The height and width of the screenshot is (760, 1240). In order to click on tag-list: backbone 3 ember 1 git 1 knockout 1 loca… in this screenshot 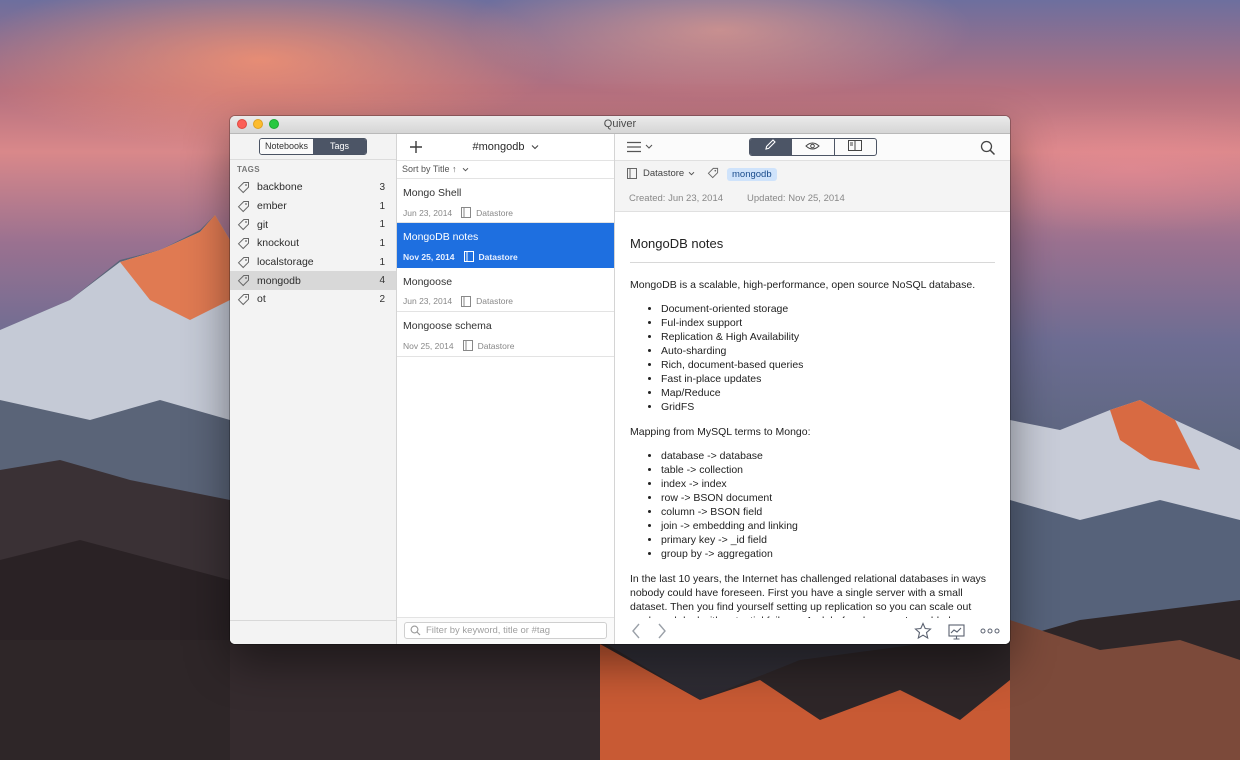, I will do `click(313, 243)`.